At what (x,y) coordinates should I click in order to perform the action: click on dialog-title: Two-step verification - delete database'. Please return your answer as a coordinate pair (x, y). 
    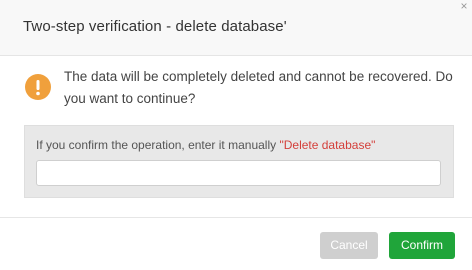
    Looking at the image, I should click on (155, 26).